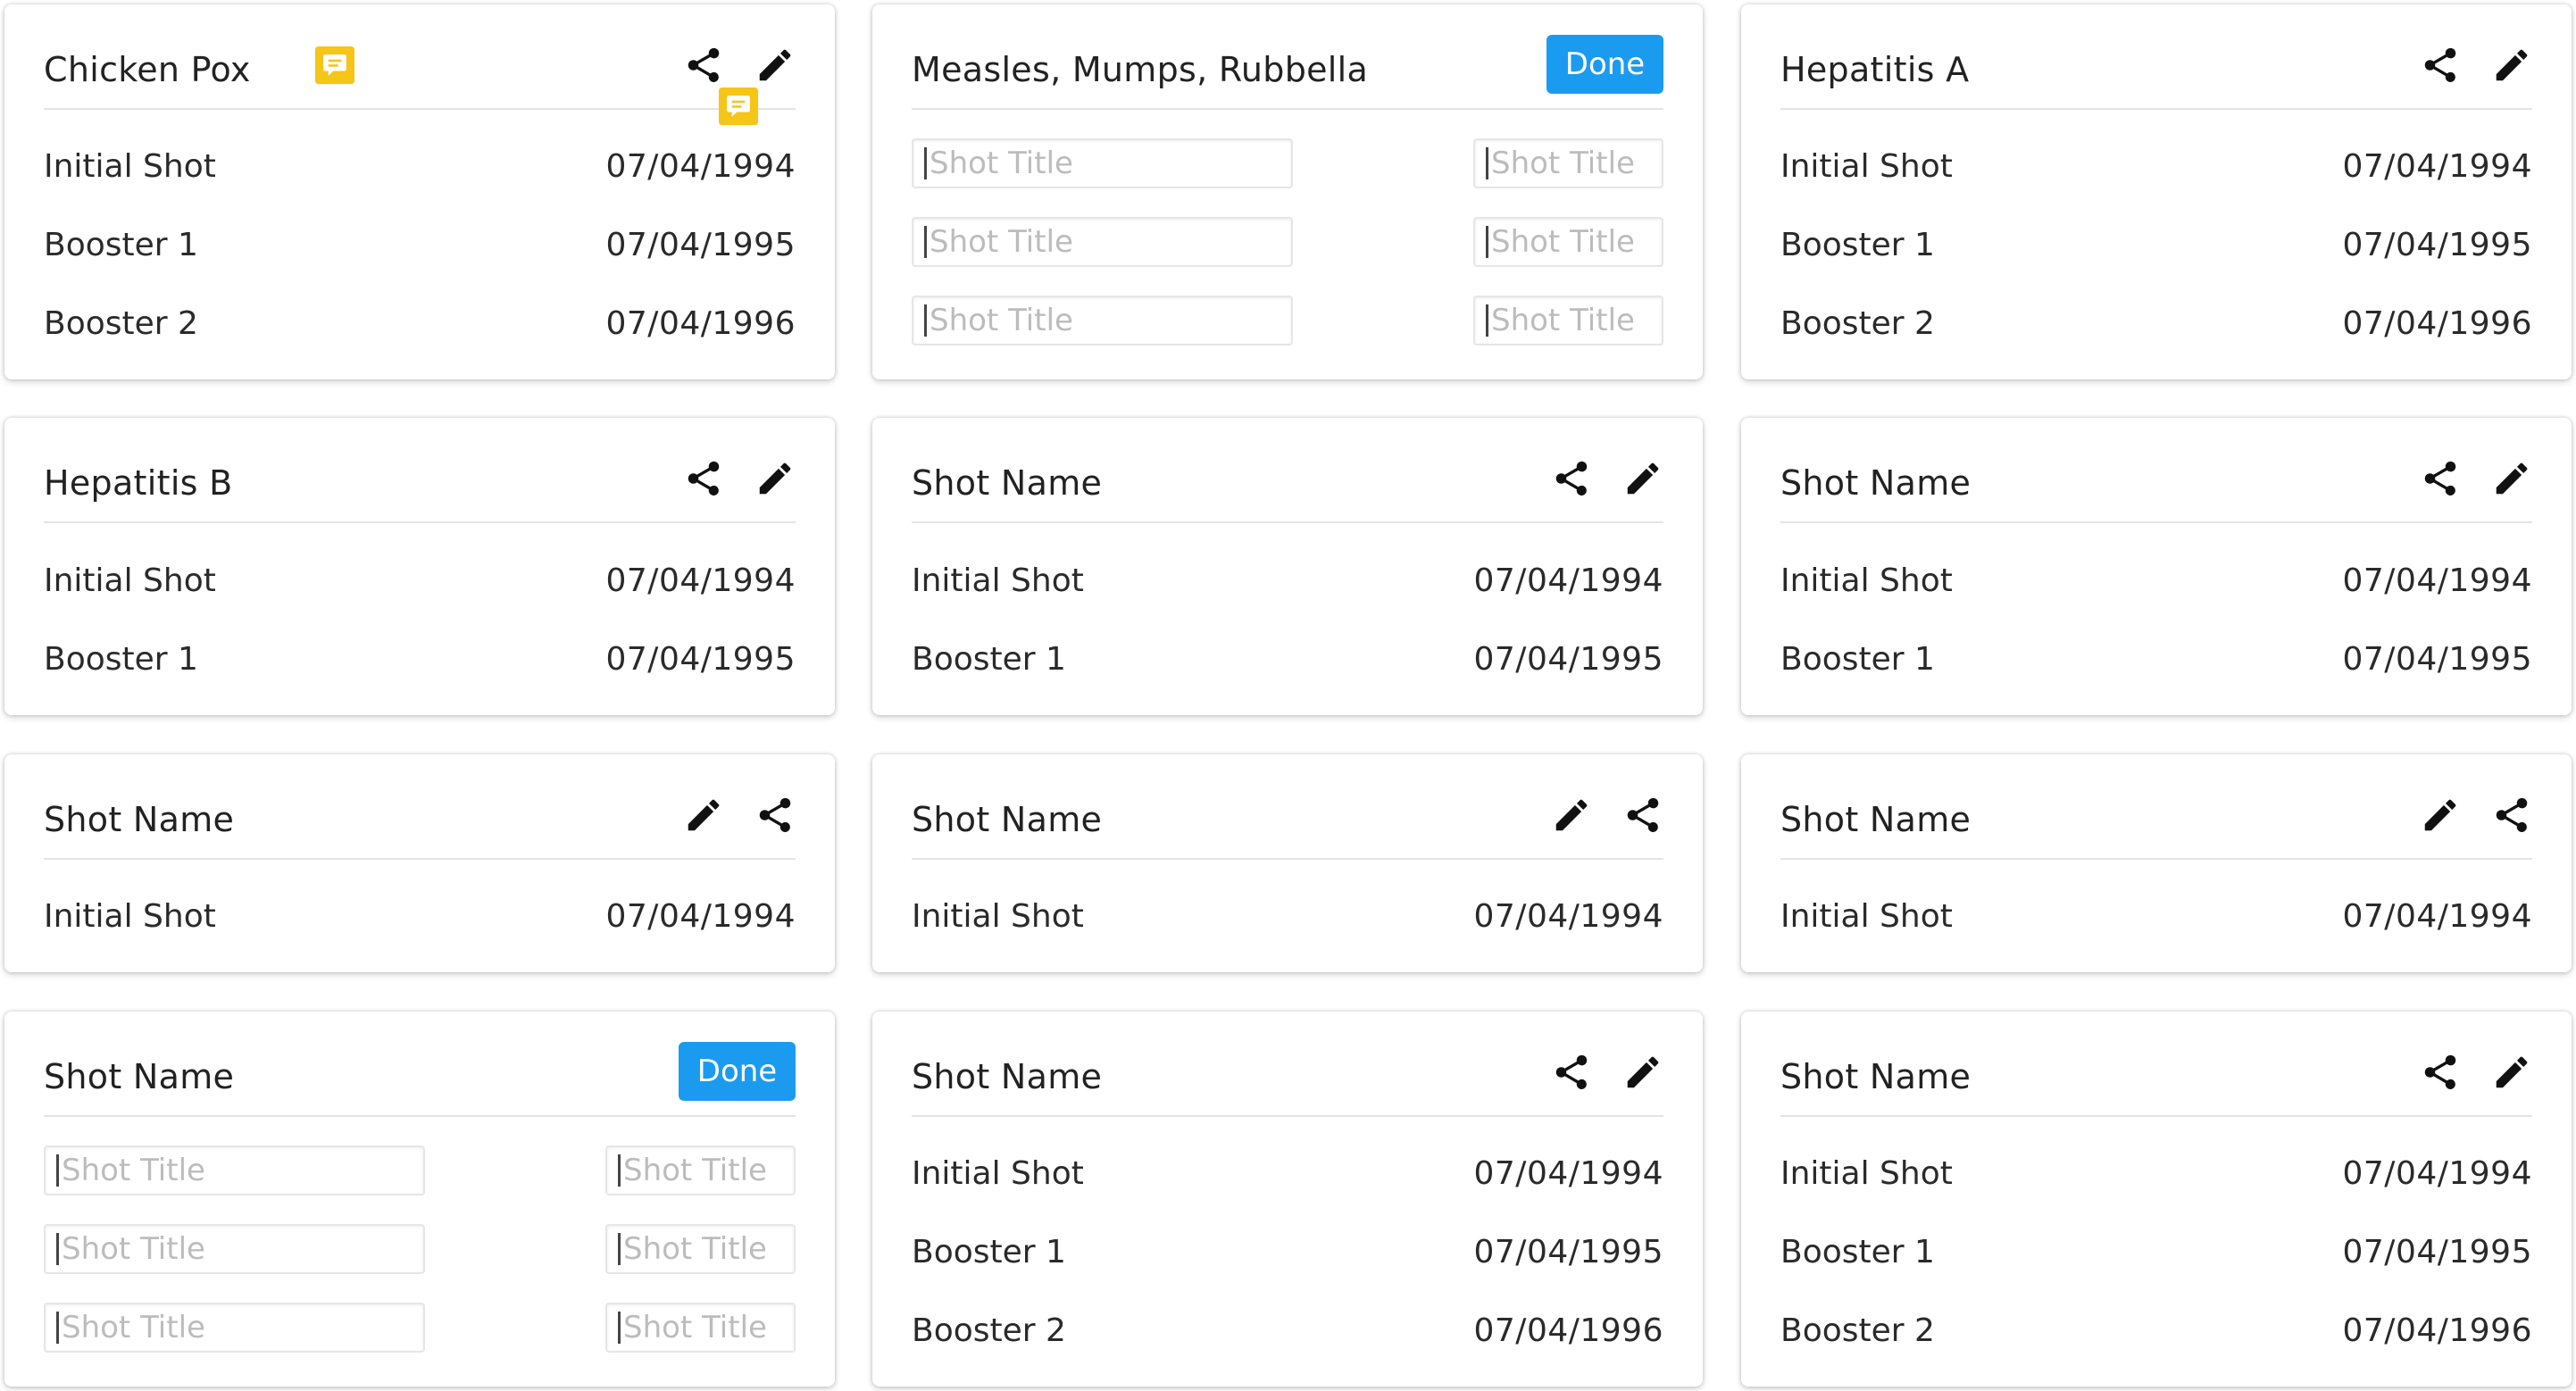  What do you see at coordinates (420, 470) in the screenshot?
I see `card-header: Hepatitis B` at bounding box center [420, 470].